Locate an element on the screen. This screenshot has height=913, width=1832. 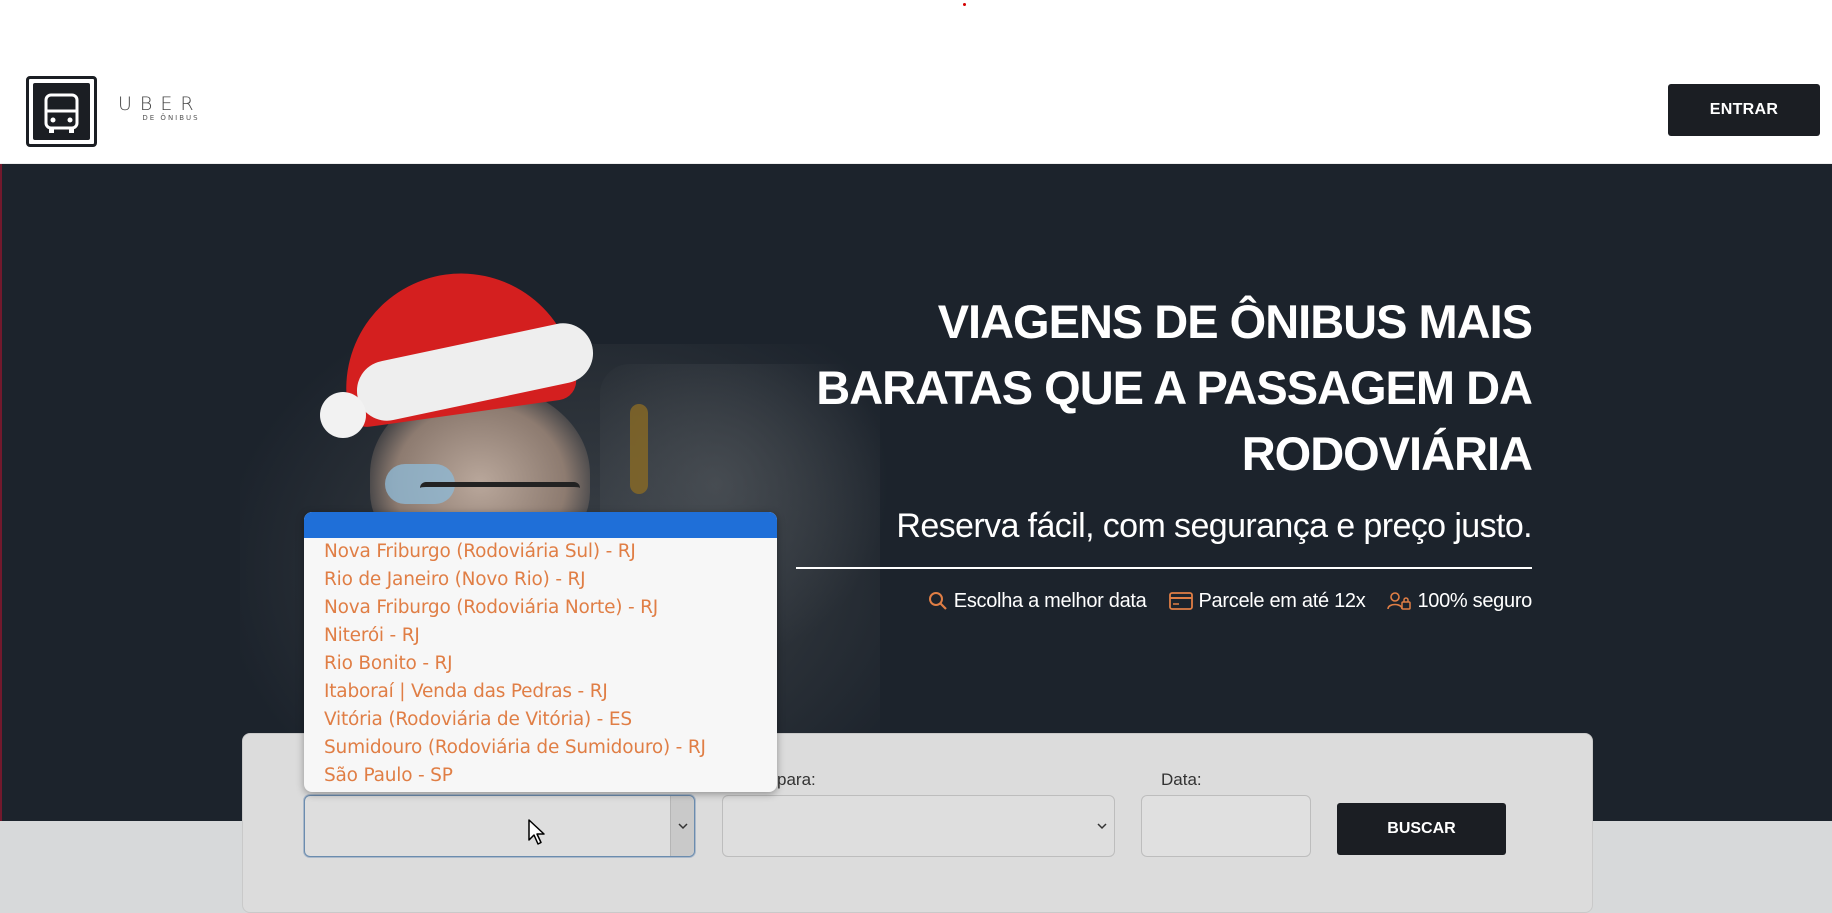
feature-label: Escolha a melhor data is located at coordinates (1050, 600).